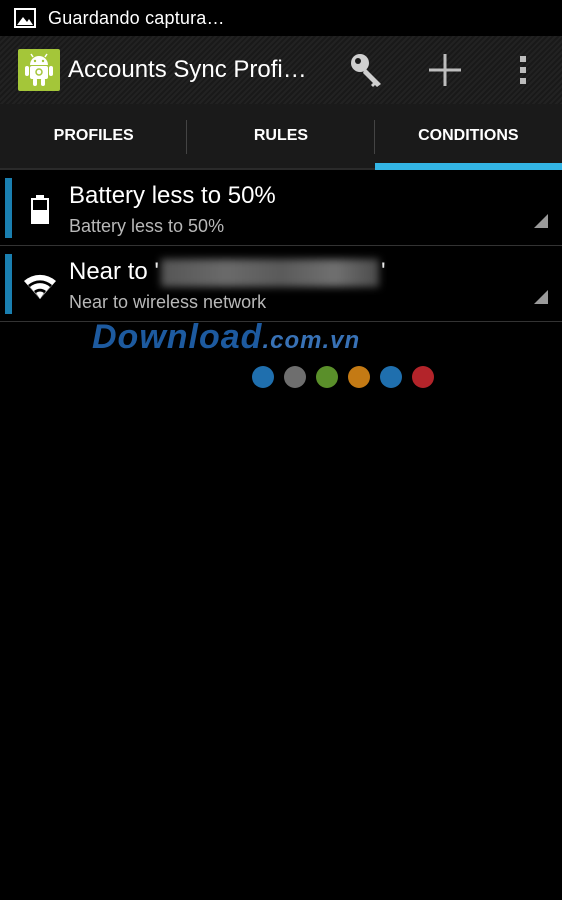 This screenshot has height=900, width=562. Describe the element at coordinates (311, 340) in the screenshot. I see `watermark-suffix: .com.vn` at that location.